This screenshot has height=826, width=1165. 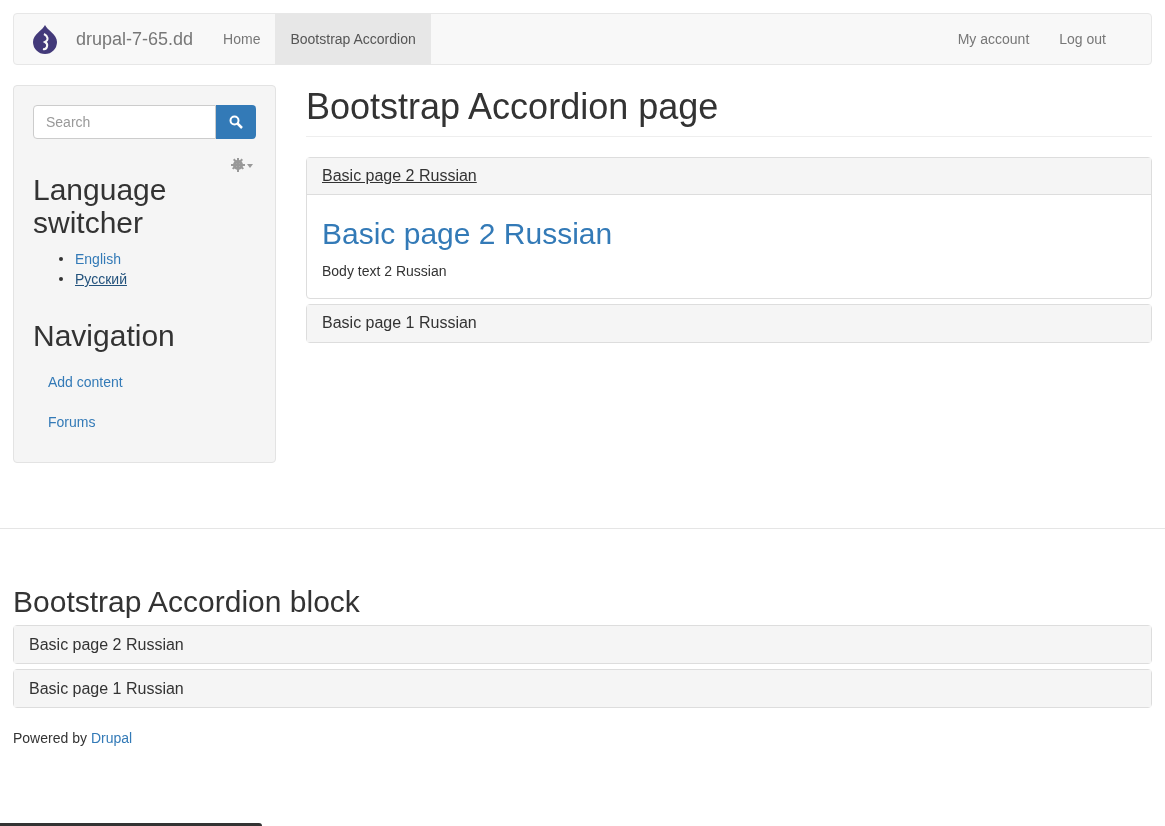 What do you see at coordinates (98, 259) in the screenshot?
I see `language-link: English` at bounding box center [98, 259].